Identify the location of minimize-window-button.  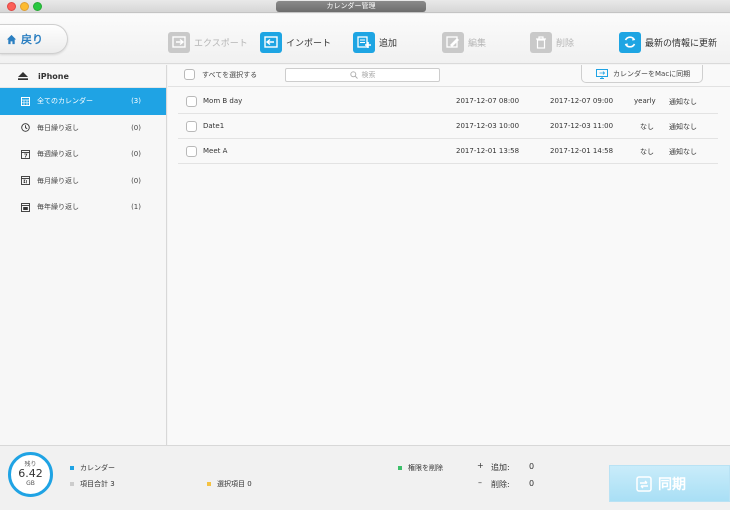
(24, 6).